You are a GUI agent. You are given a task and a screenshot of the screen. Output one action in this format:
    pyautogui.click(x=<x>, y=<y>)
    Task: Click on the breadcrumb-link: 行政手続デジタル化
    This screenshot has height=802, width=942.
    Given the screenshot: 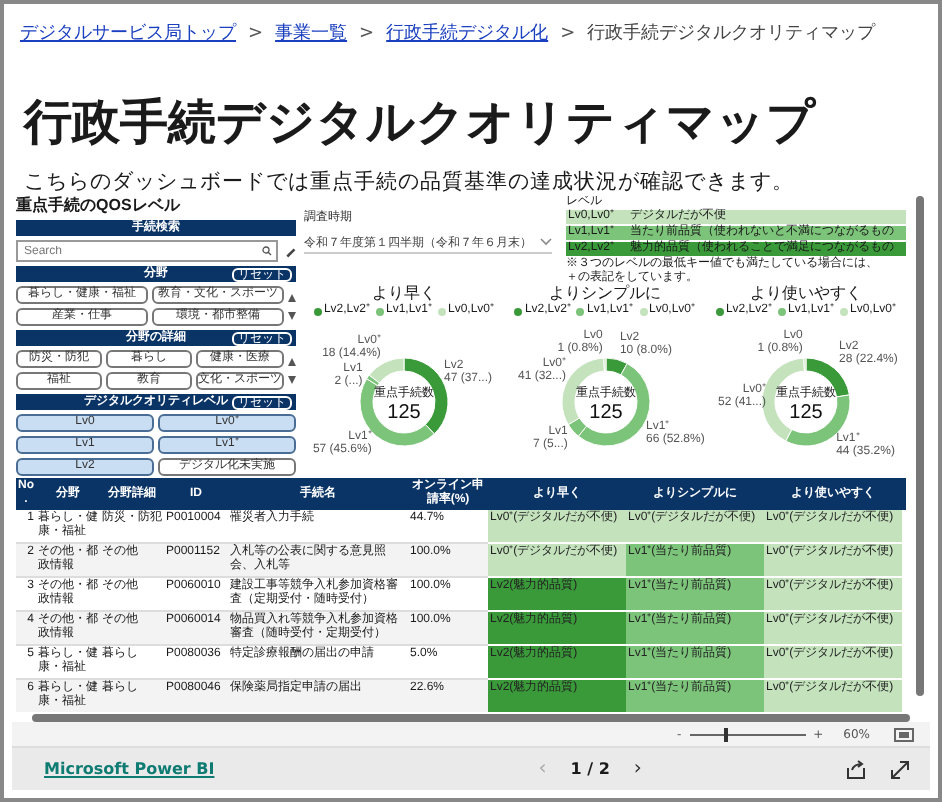 What is the action you would take?
    pyautogui.click(x=467, y=33)
    